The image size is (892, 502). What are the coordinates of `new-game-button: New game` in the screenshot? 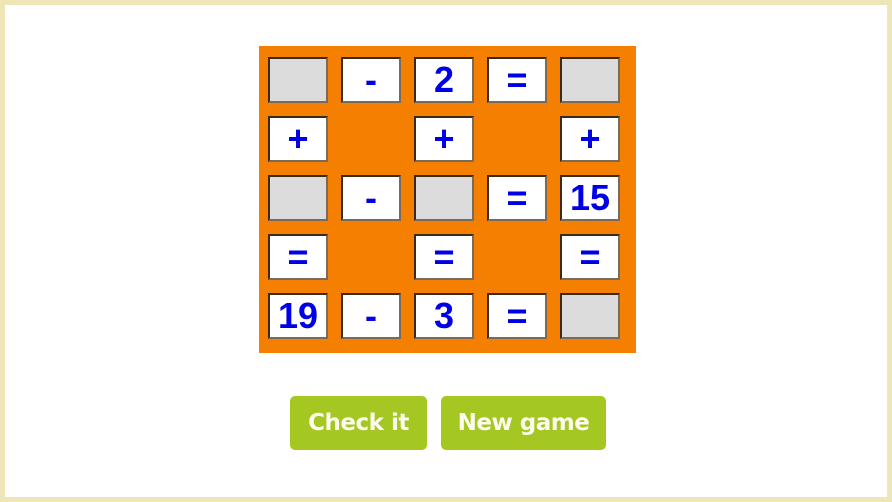 It's located at (523, 423).